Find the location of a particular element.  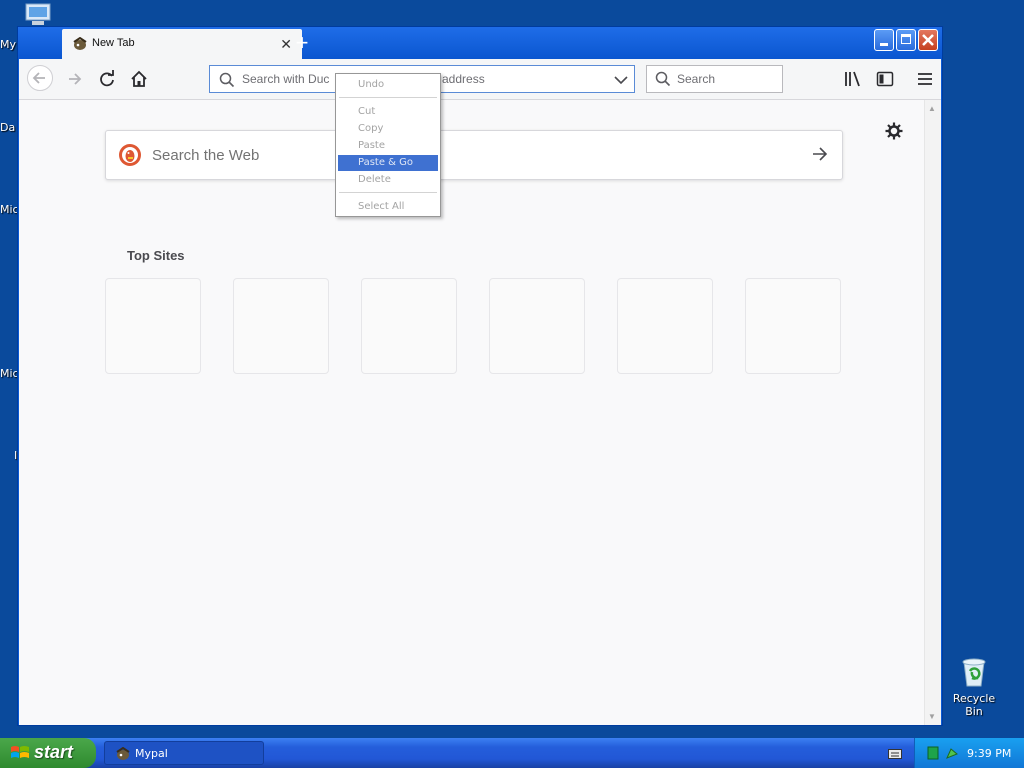

clock: 9:39 PM is located at coordinates (989, 753).